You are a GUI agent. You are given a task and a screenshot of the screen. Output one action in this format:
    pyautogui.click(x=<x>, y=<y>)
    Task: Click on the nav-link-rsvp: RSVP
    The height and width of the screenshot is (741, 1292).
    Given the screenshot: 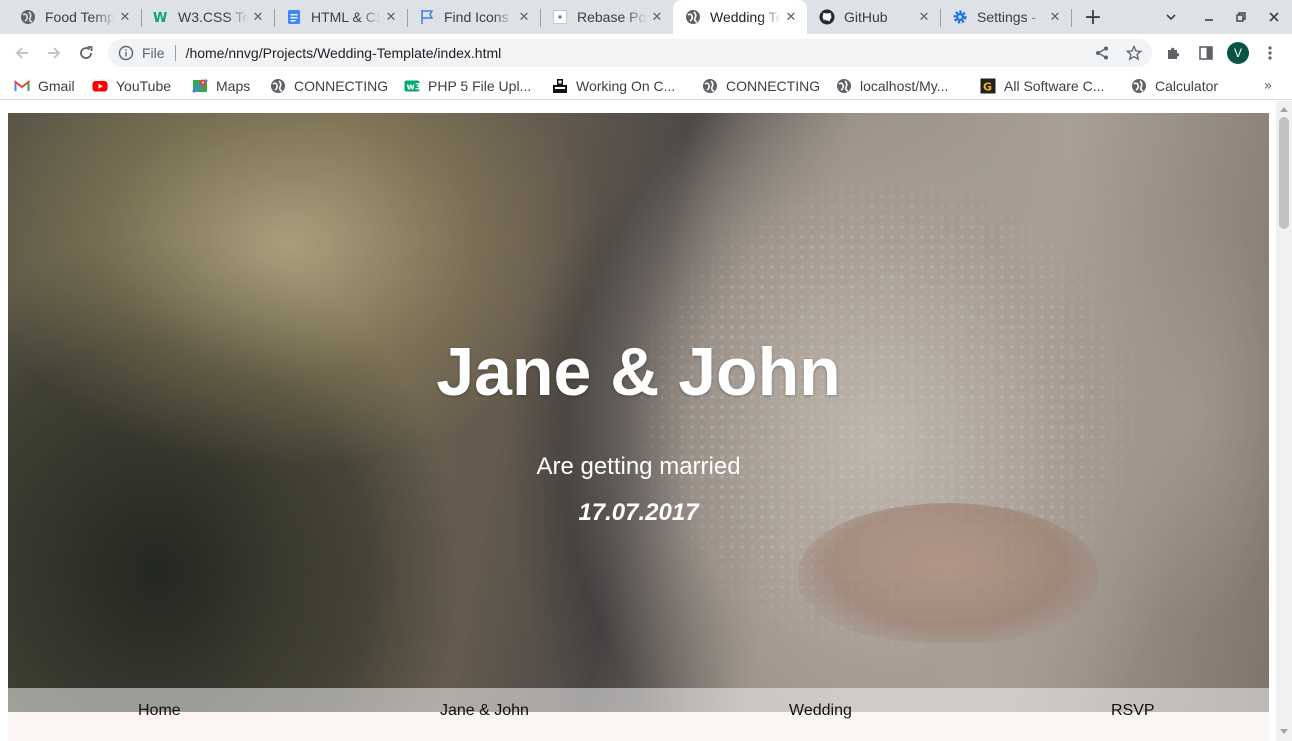 What is the action you would take?
    pyautogui.click(x=1133, y=711)
    